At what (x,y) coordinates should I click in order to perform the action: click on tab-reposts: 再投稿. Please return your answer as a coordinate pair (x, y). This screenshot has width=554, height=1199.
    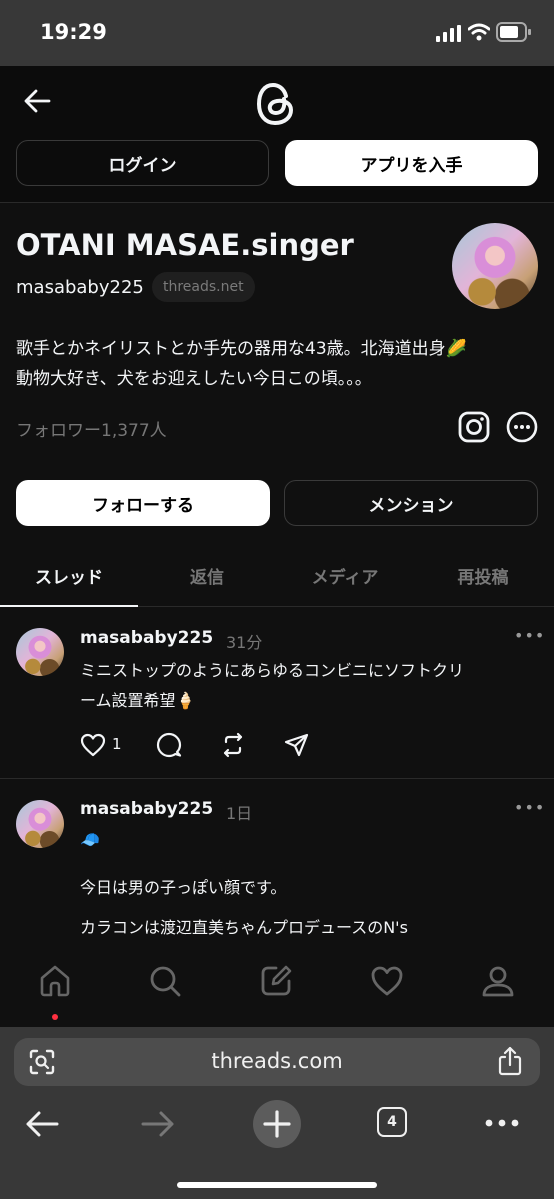
    Looking at the image, I should click on (483, 575).